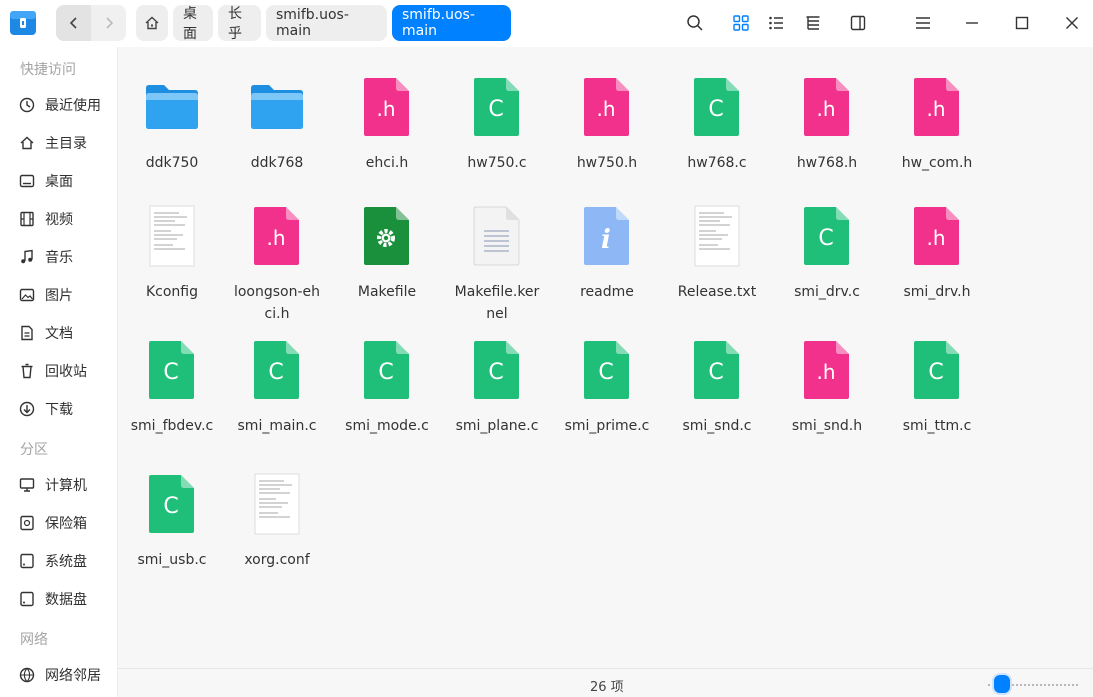 The image size is (1093, 697). I want to click on sidebar-item-data-disk: 数据盘, so click(58, 599).